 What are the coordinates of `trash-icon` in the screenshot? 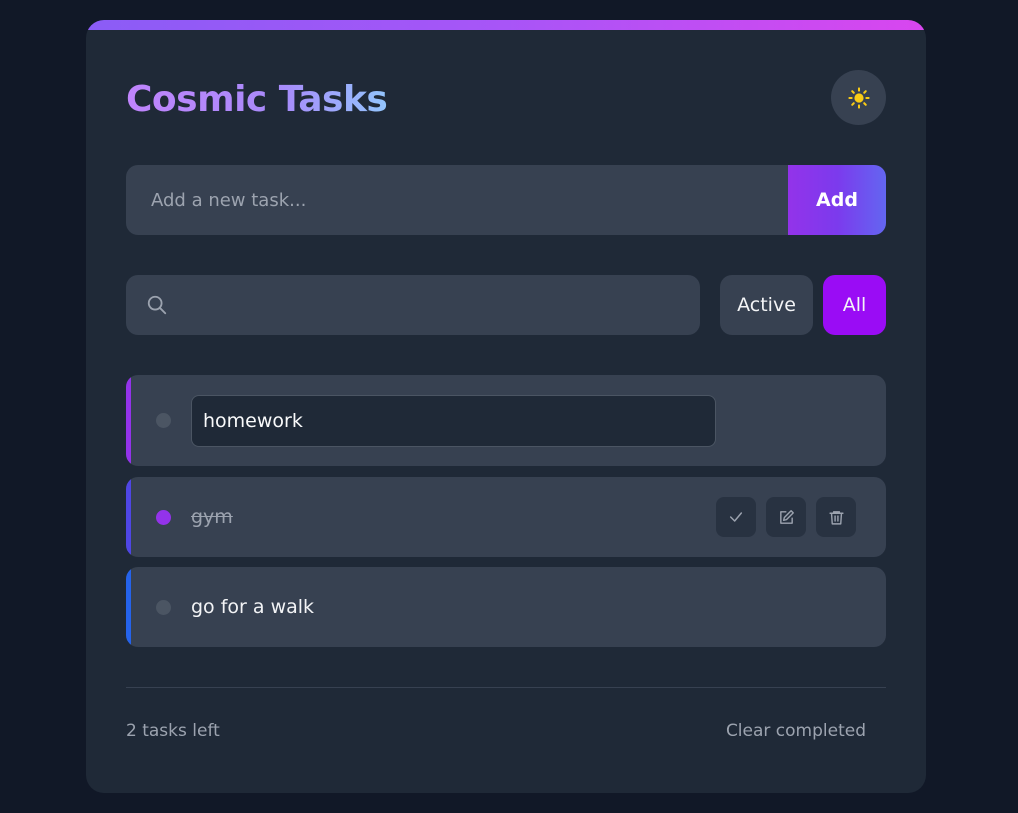 It's located at (836, 517).